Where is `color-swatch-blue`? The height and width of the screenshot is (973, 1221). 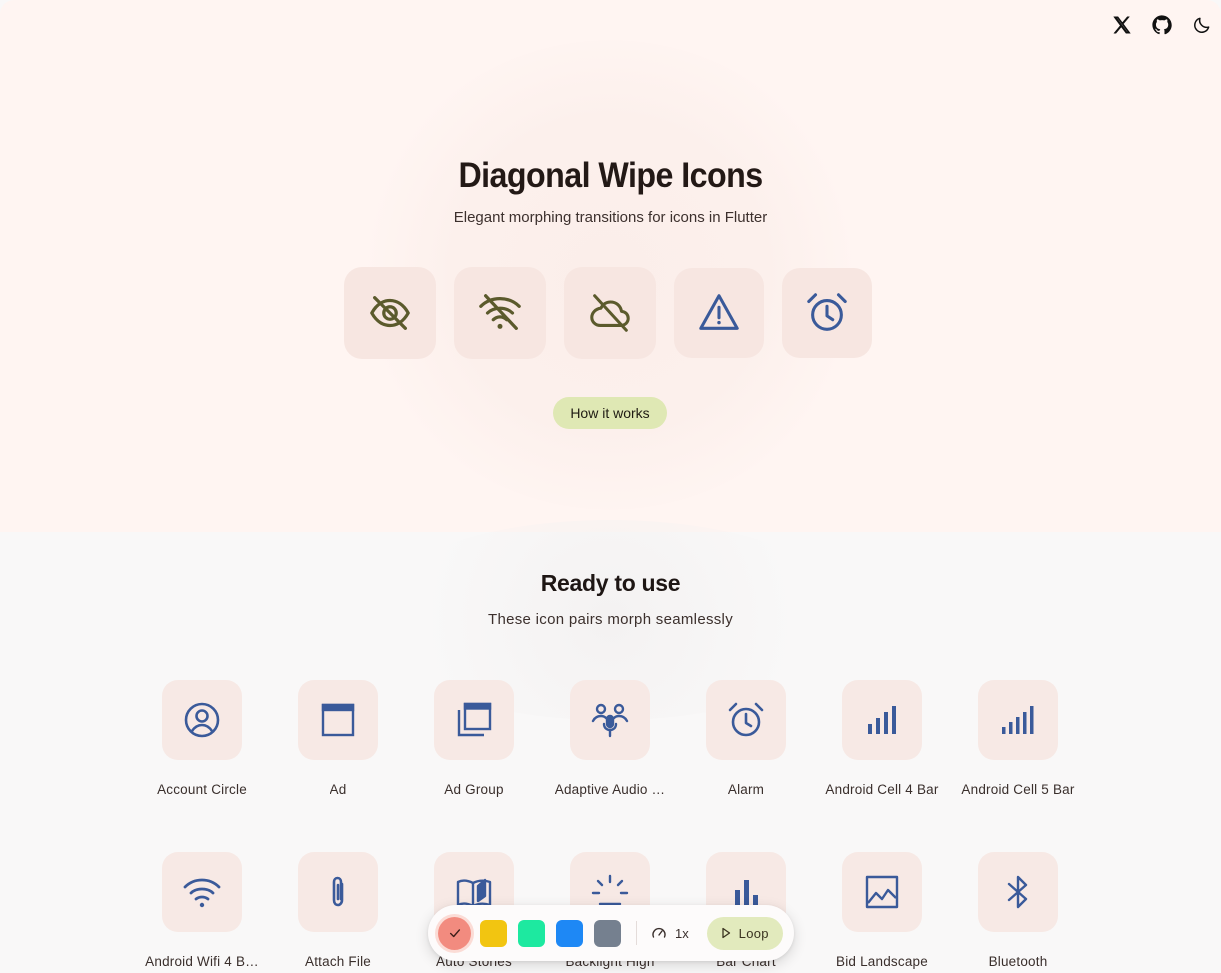
color-swatch-blue is located at coordinates (569, 933).